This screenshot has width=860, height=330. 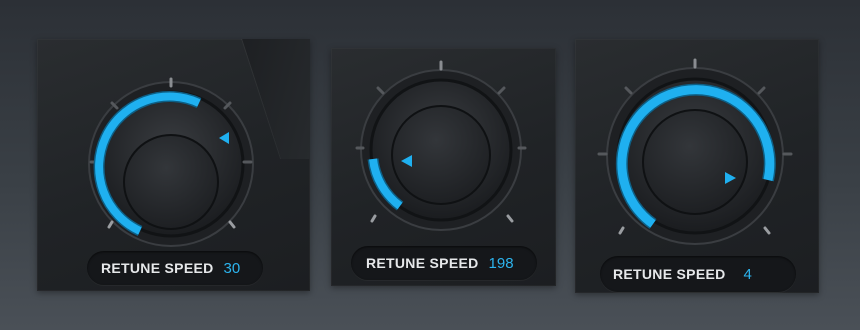 I want to click on retune-speed-readout-3: RETUNE SPEED 4, so click(x=698, y=274).